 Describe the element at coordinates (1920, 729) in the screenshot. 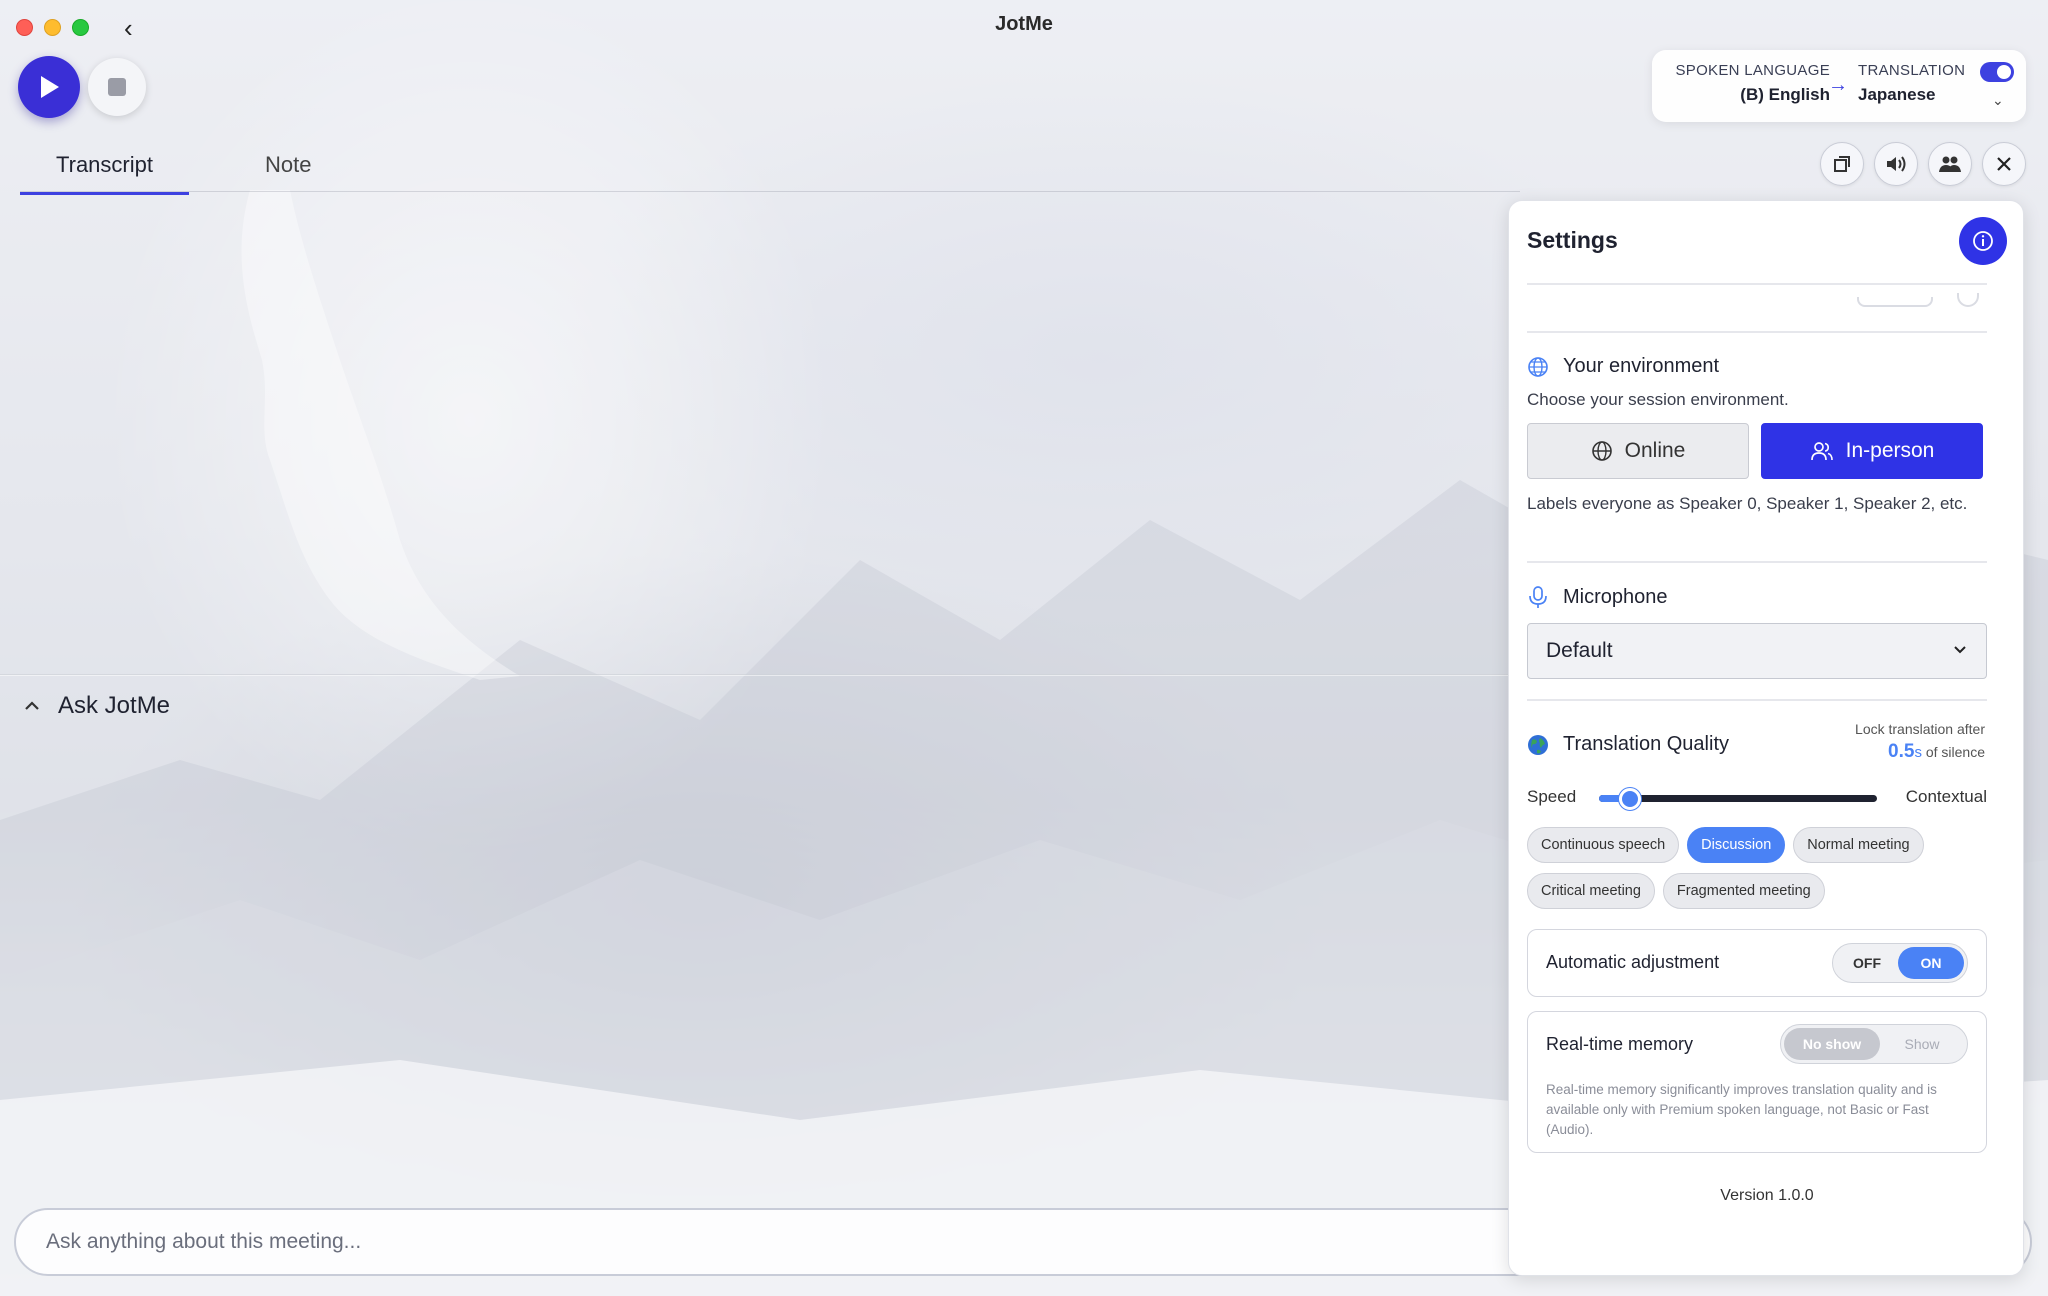

I see `lock-translation-label: Lock translation after` at that location.